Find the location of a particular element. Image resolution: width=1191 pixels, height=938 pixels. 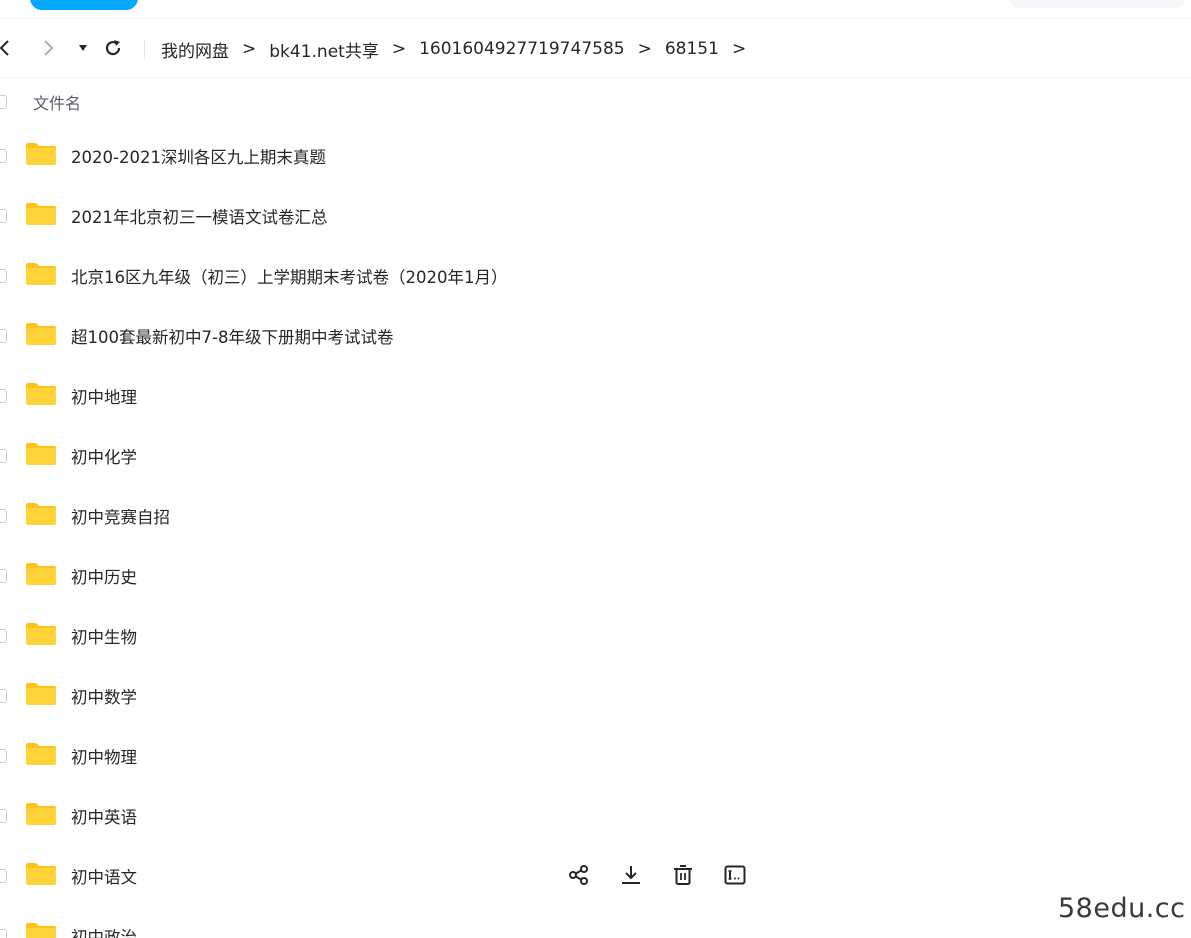

delete-icon is located at coordinates (682, 874).